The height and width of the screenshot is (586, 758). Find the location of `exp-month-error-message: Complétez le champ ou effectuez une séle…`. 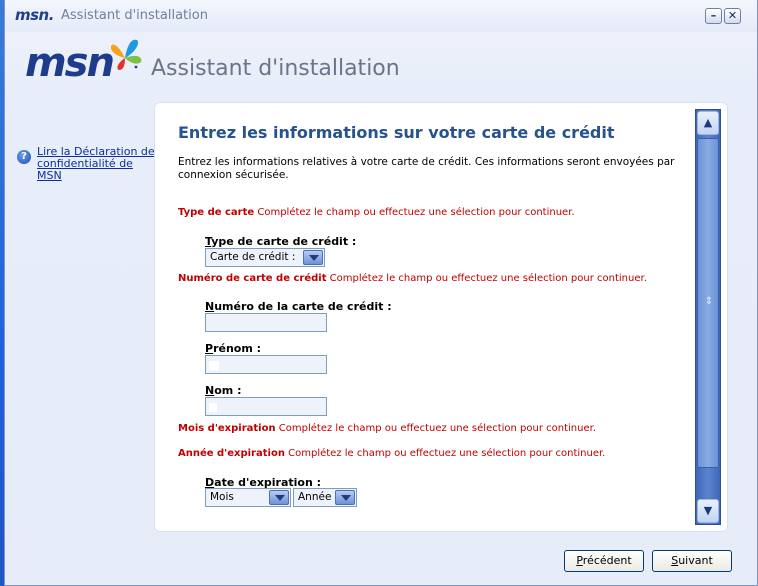

exp-month-error-message: Complétez le champ ou effectuez une séle… is located at coordinates (437, 428).